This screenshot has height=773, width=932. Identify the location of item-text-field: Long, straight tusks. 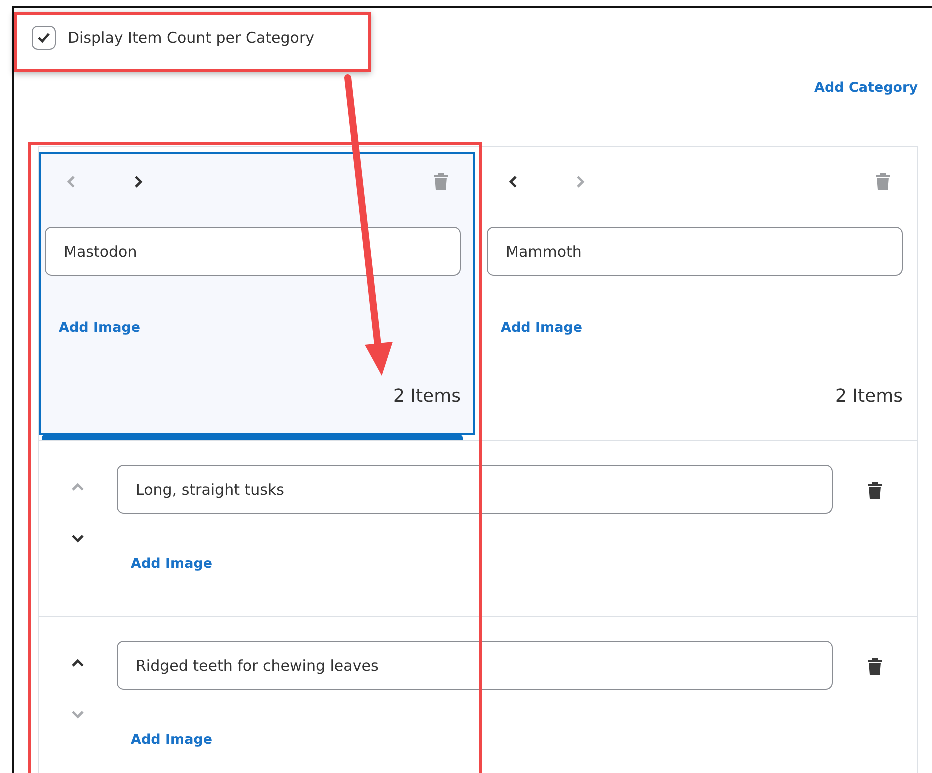
(475, 489).